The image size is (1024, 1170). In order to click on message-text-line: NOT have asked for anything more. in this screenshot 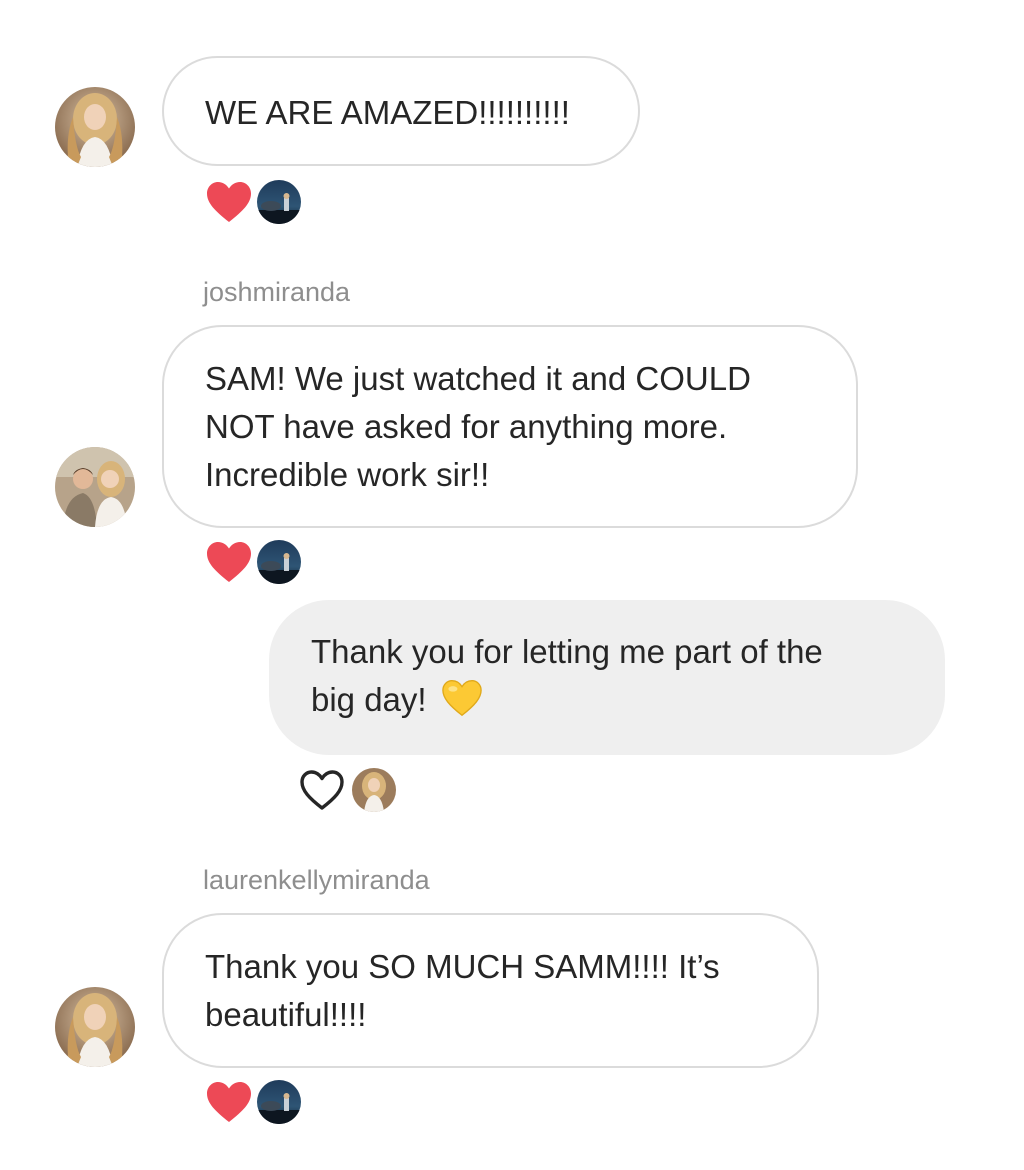, I will do `click(466, 426)`.